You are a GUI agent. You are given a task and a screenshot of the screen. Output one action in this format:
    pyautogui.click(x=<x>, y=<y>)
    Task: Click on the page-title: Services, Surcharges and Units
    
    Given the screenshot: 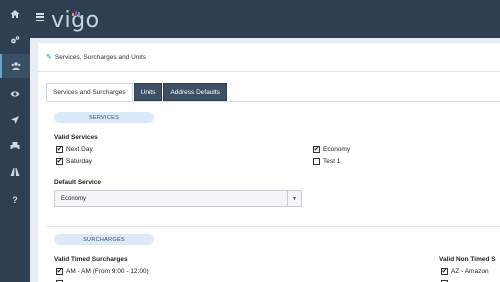 What is the action you would take?
    pyautogui.click(x=100, y=57)
    